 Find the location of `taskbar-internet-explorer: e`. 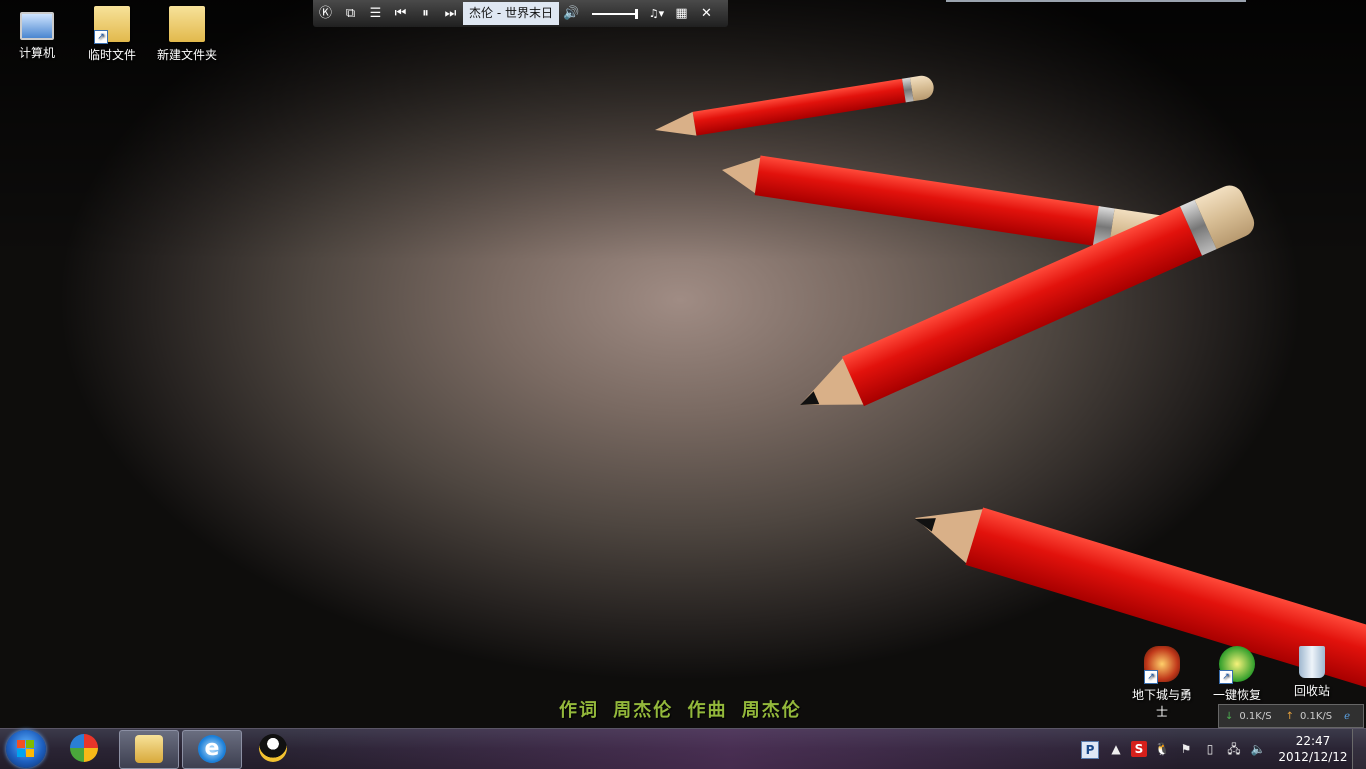

taskbar-internet-explorer: e is located at coordinates (212, 749).